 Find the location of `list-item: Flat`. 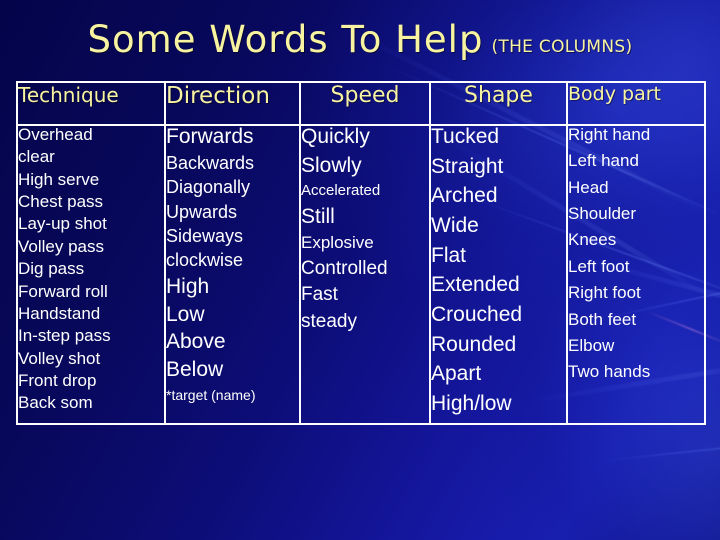

list-item: Flat is located at coordinates (449, 255).